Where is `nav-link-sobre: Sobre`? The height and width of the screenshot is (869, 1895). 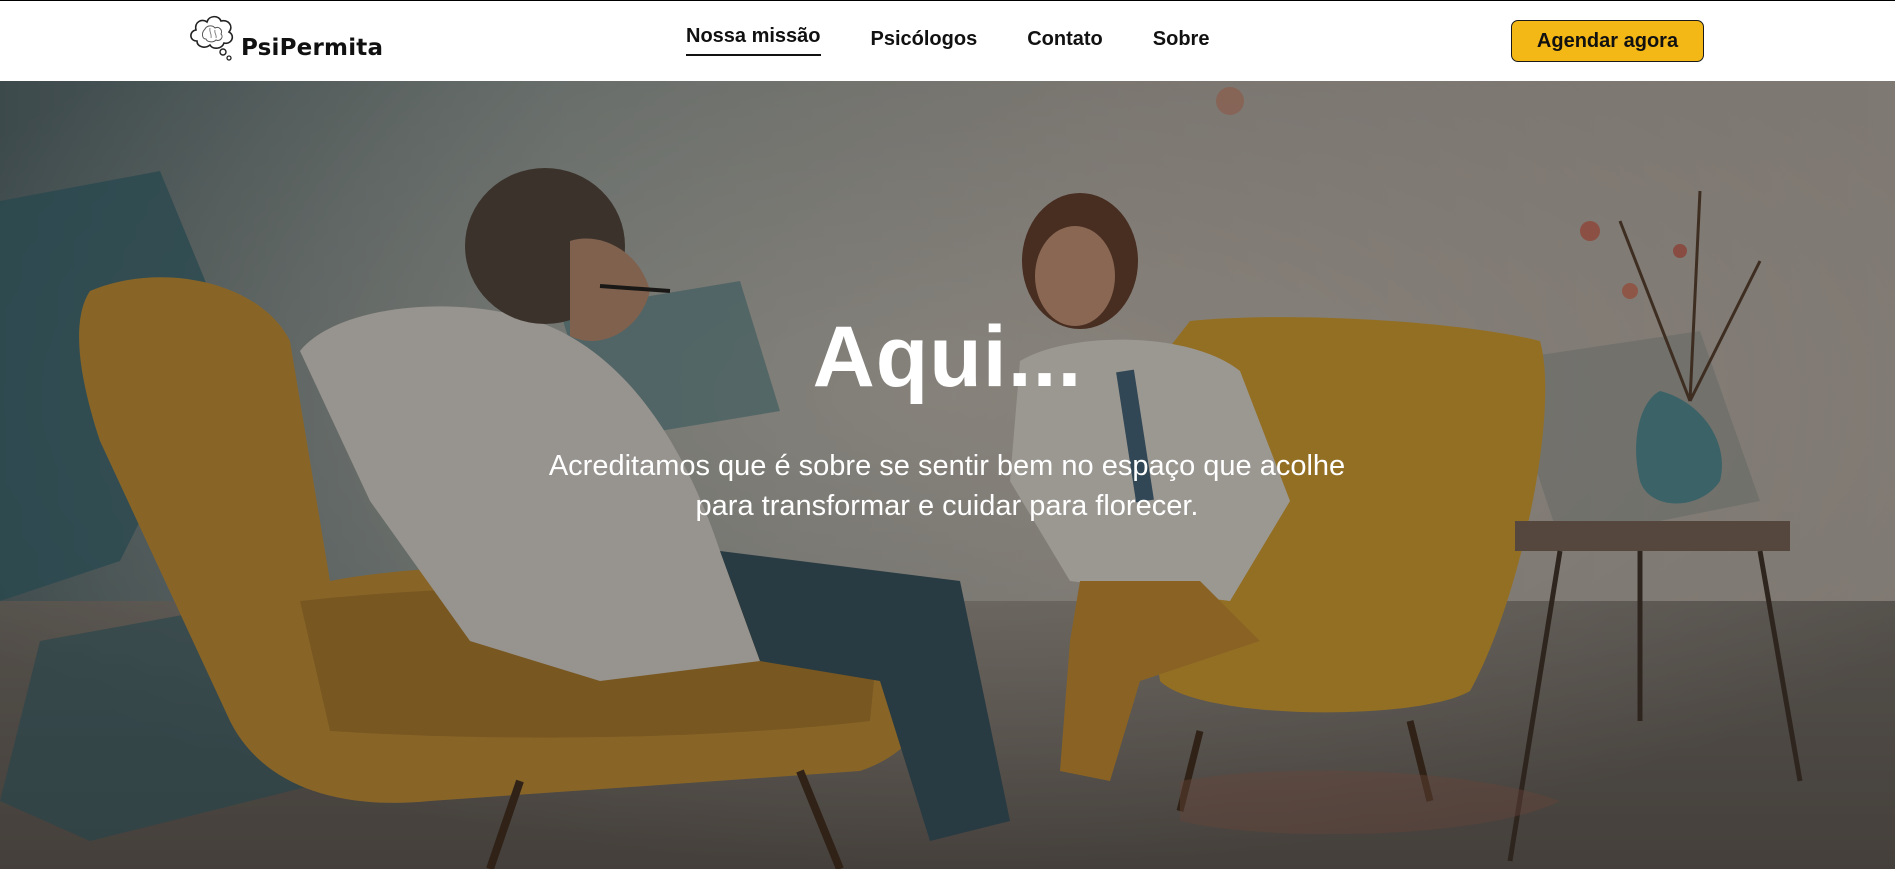
nav-link-sobre: Sobre is located at coordinates (1181, 41).